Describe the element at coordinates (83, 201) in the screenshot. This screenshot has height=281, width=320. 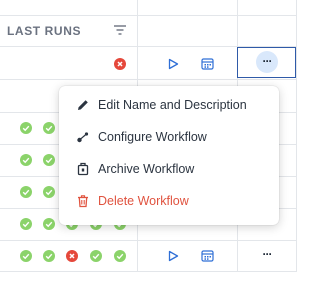
I see `trash-icon` at that location.